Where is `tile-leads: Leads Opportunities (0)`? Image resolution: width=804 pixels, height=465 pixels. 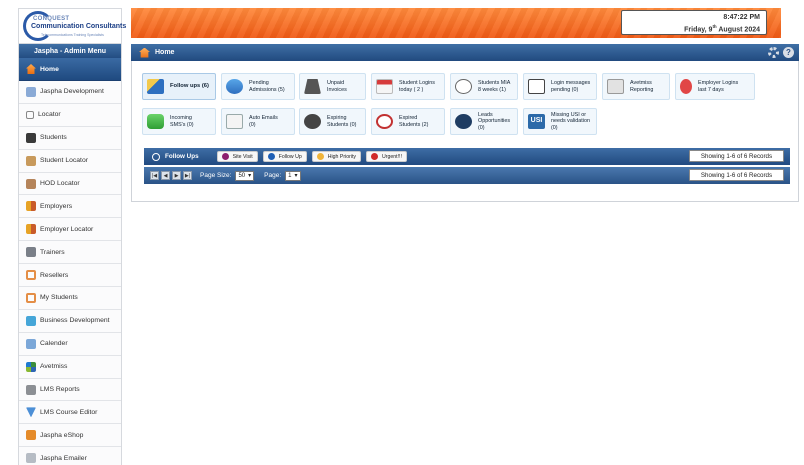
tile-leads: Leads Opportunities (0) is located at coordinates (484, 121).